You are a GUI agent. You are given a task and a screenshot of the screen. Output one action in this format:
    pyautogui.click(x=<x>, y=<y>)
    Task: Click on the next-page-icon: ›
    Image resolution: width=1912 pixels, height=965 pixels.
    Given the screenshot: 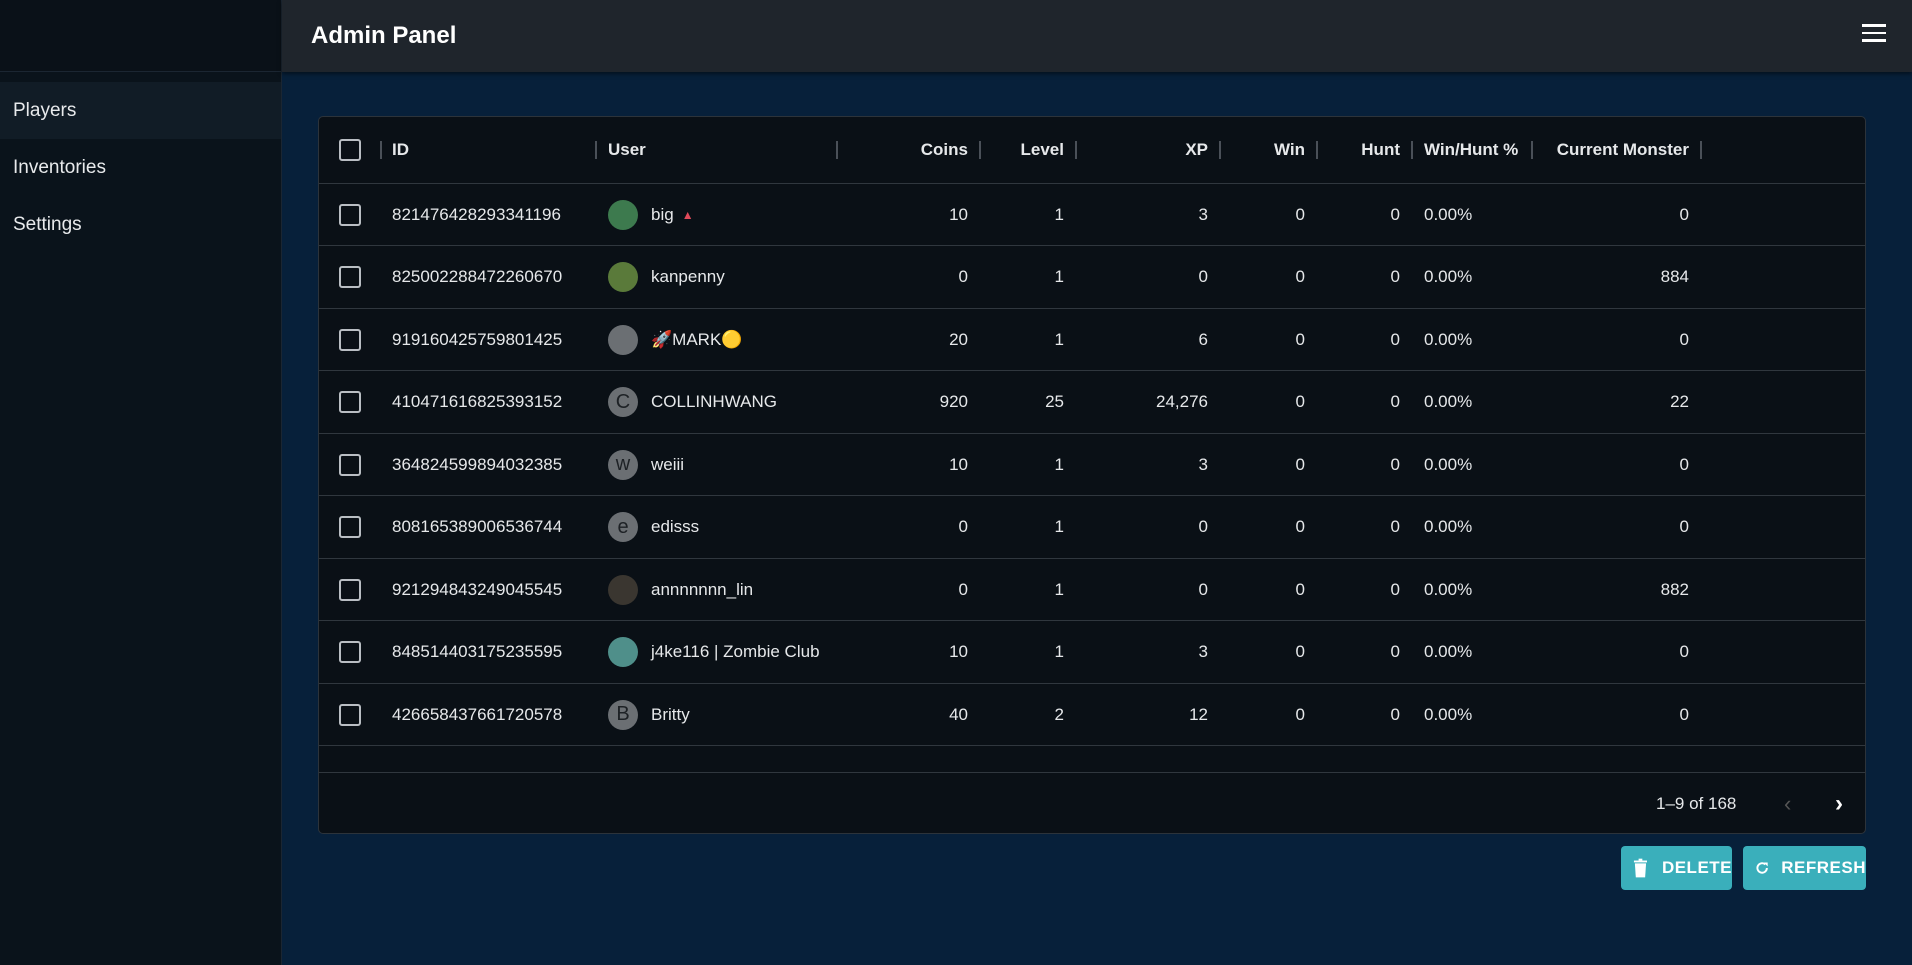 What is the action you would take?
    pyautogui.click(x=1839, y=803)
    